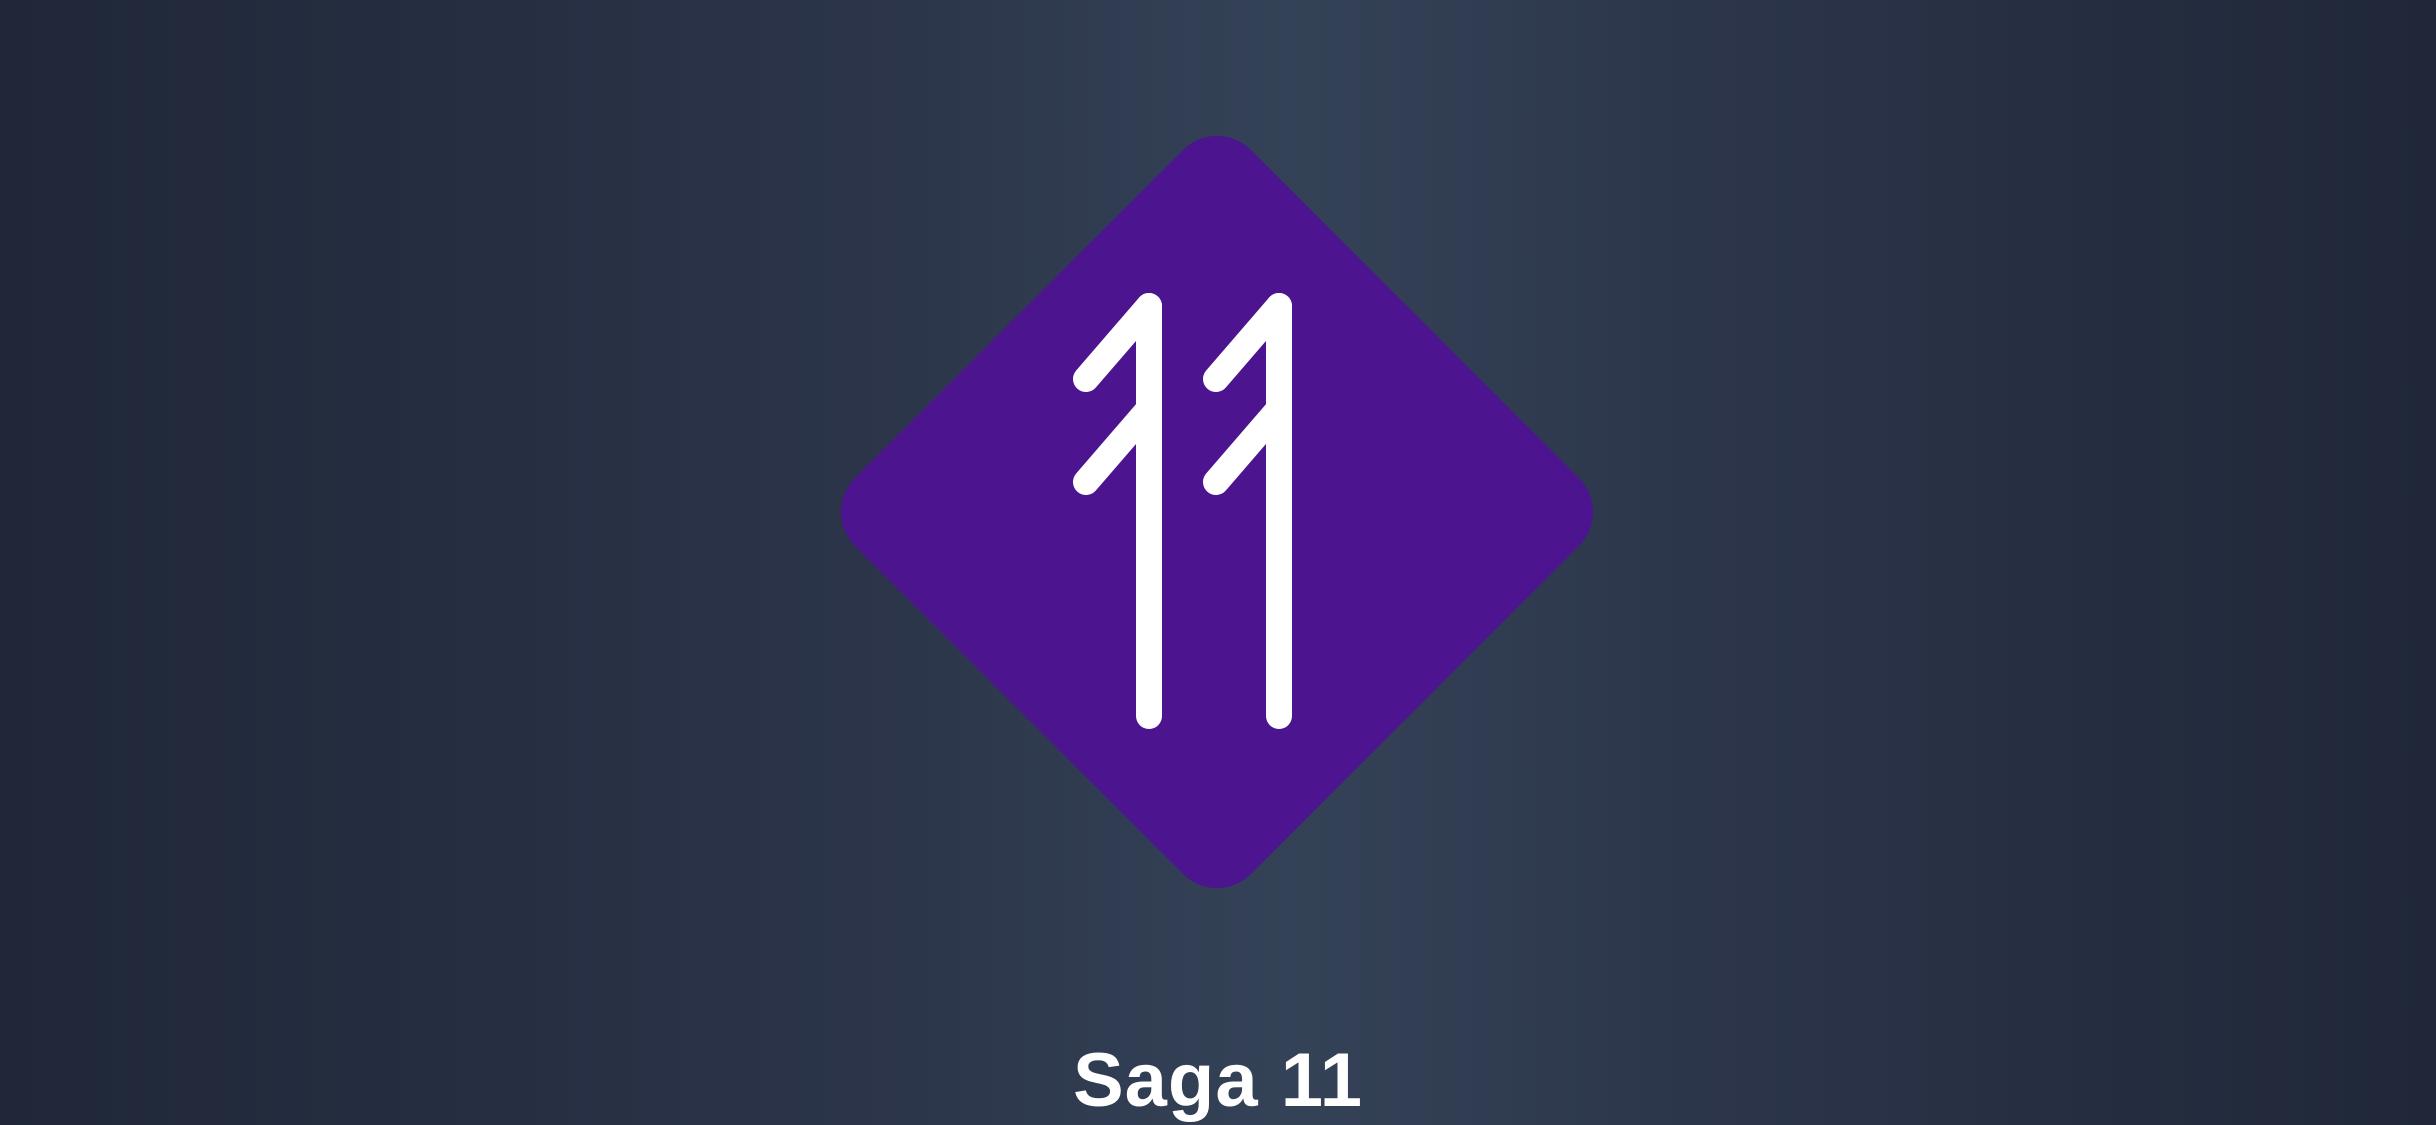 The width and height of the screenshot is (2436, 1125). Describe the element at coordinates (1218, 1080) in the screenshot. I see `page-title: Saga 11` at that location.